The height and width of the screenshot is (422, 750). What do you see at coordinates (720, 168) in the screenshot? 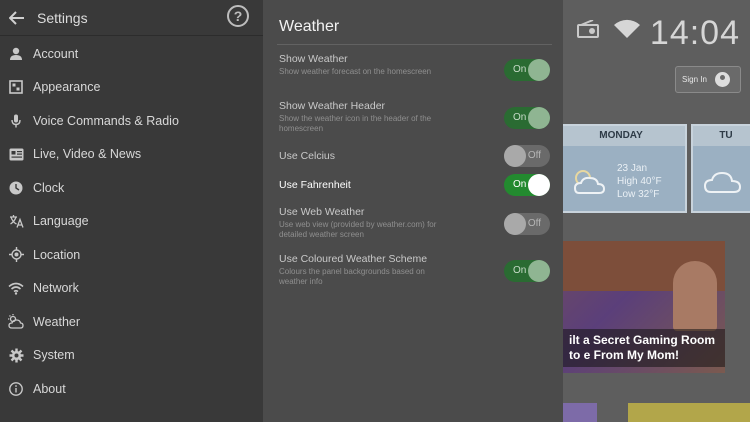
I see `weather-card-tuesday: TU` at bounding box center [720, 168].